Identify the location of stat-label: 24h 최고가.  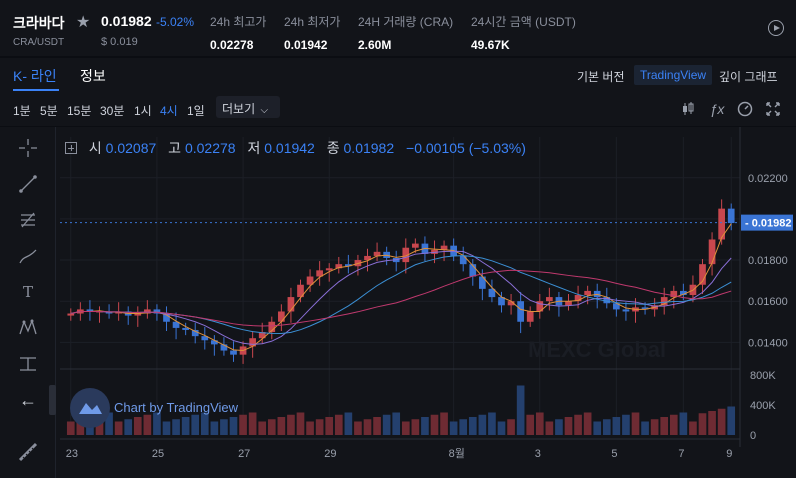
(238, 22).